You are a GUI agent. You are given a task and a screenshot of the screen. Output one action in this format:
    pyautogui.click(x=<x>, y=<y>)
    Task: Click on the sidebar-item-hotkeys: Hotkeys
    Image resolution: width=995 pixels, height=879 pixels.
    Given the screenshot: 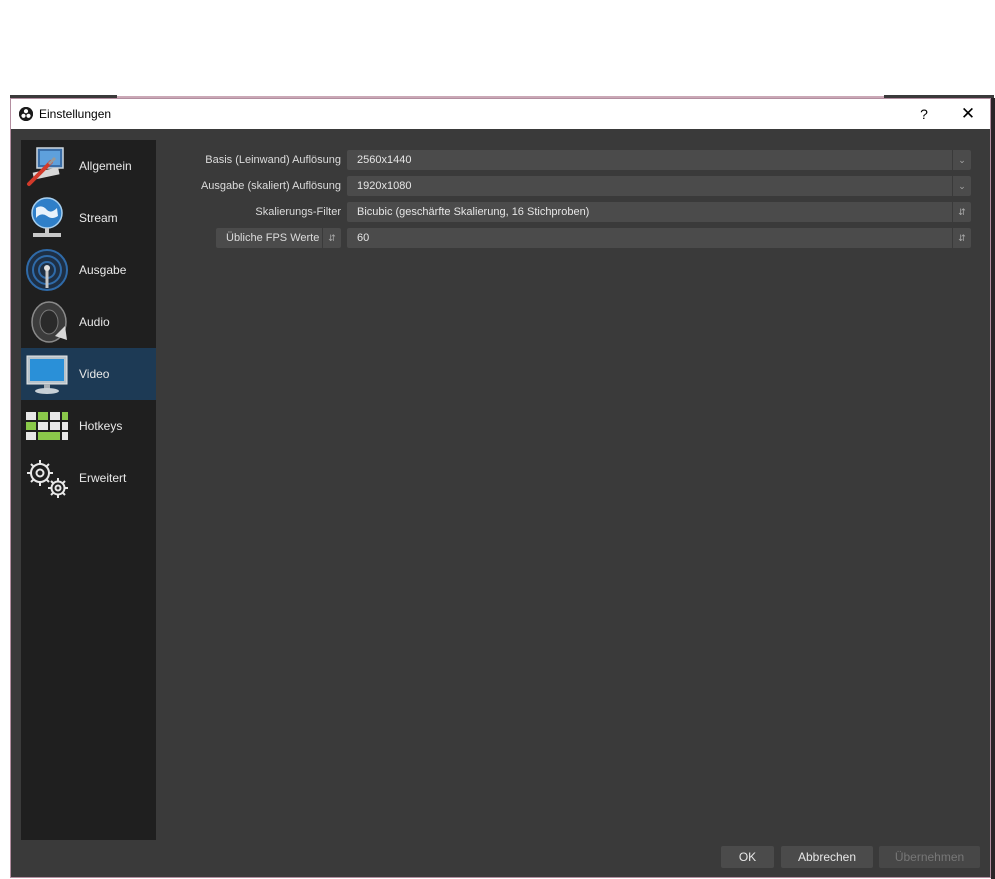 What is the action you would take?
    pyautogui.click(x=88, y=426)
    